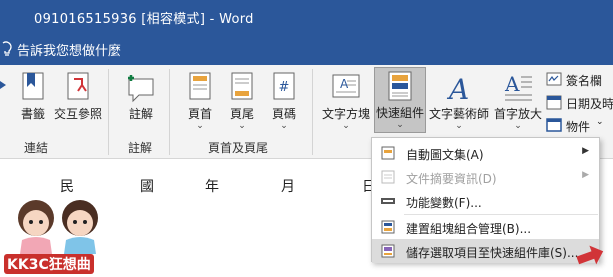 This screenshot has height=277, width=613. I want to click on group-links-label: 連結, so click(36, 148).